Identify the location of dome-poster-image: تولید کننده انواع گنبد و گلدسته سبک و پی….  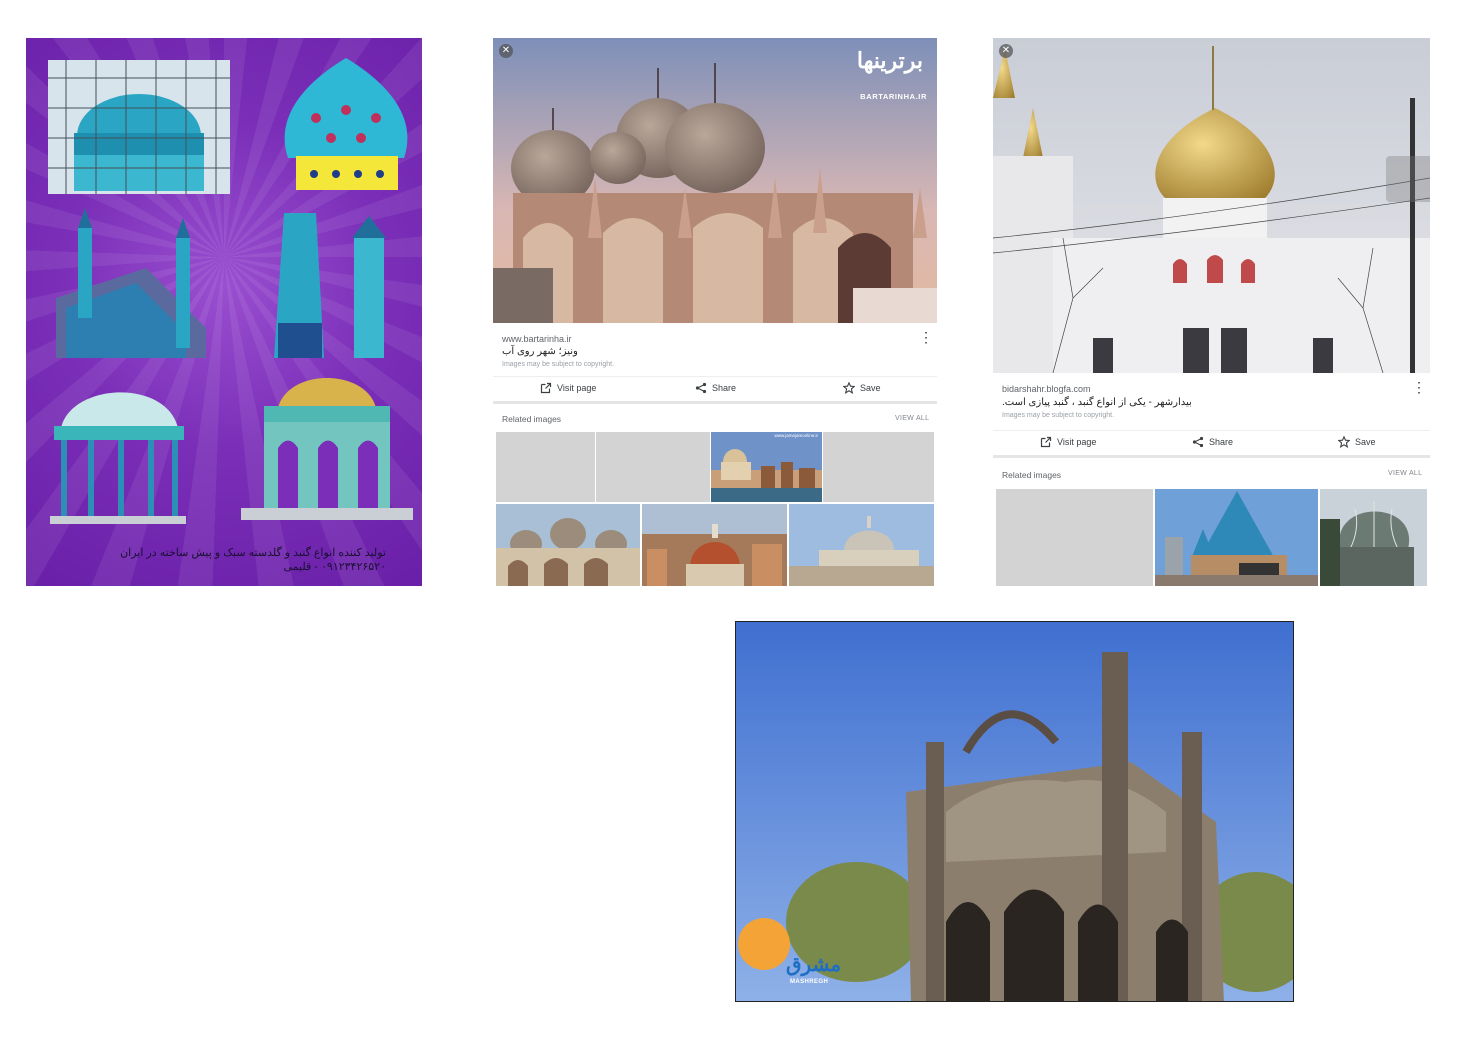
(224, 312).